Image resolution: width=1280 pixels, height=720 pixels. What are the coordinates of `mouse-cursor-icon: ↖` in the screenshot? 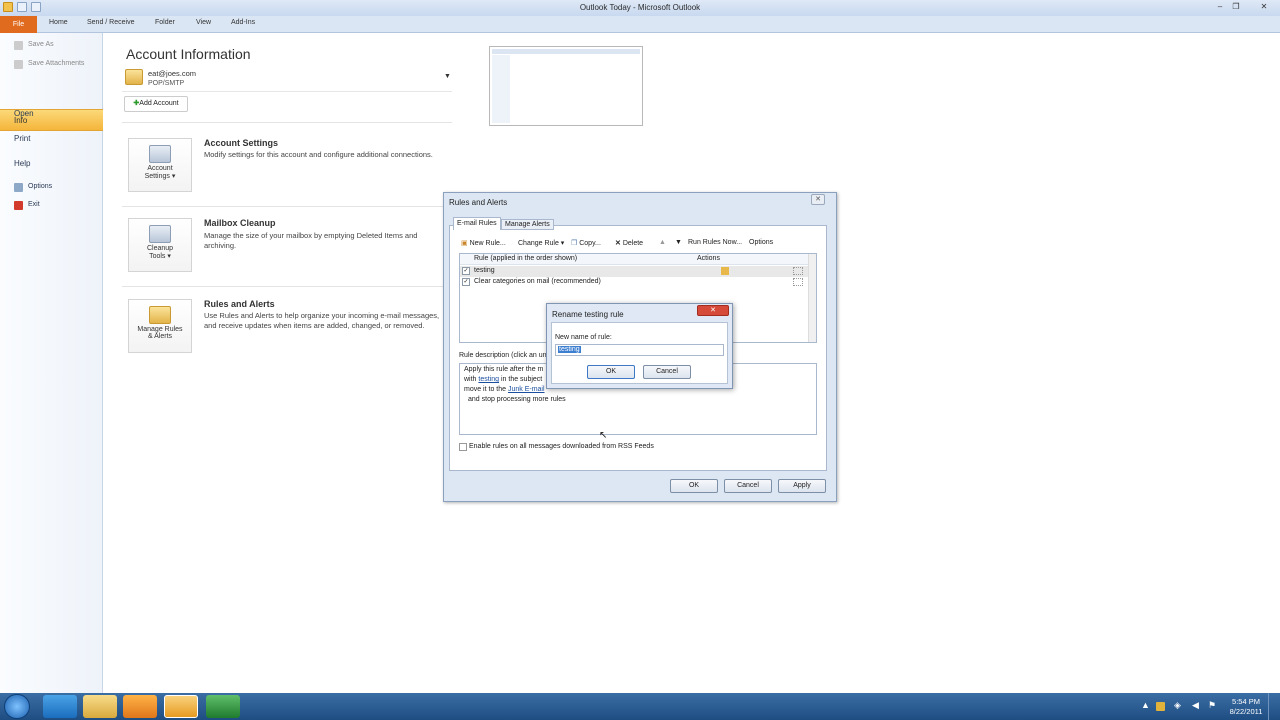 It's located at (603, 435).